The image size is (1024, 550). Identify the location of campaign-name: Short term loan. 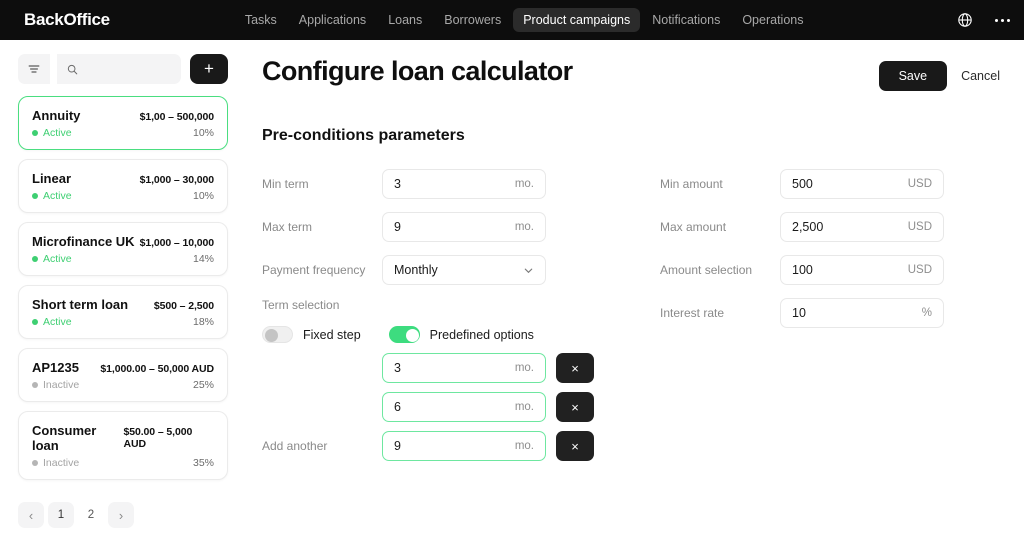
(80, 304).